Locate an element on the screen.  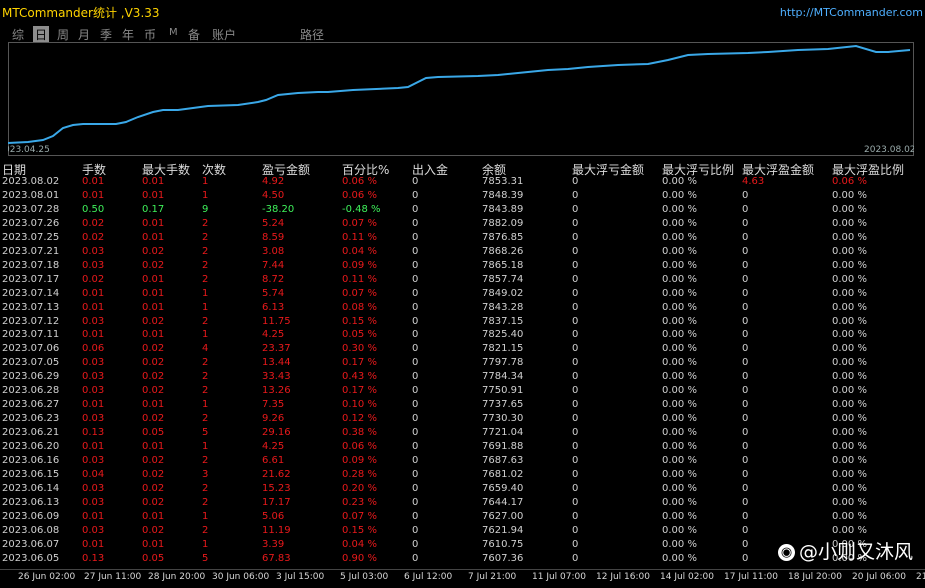
cell-max-float-profit: 4.63 is located at coordinates (753, 181).